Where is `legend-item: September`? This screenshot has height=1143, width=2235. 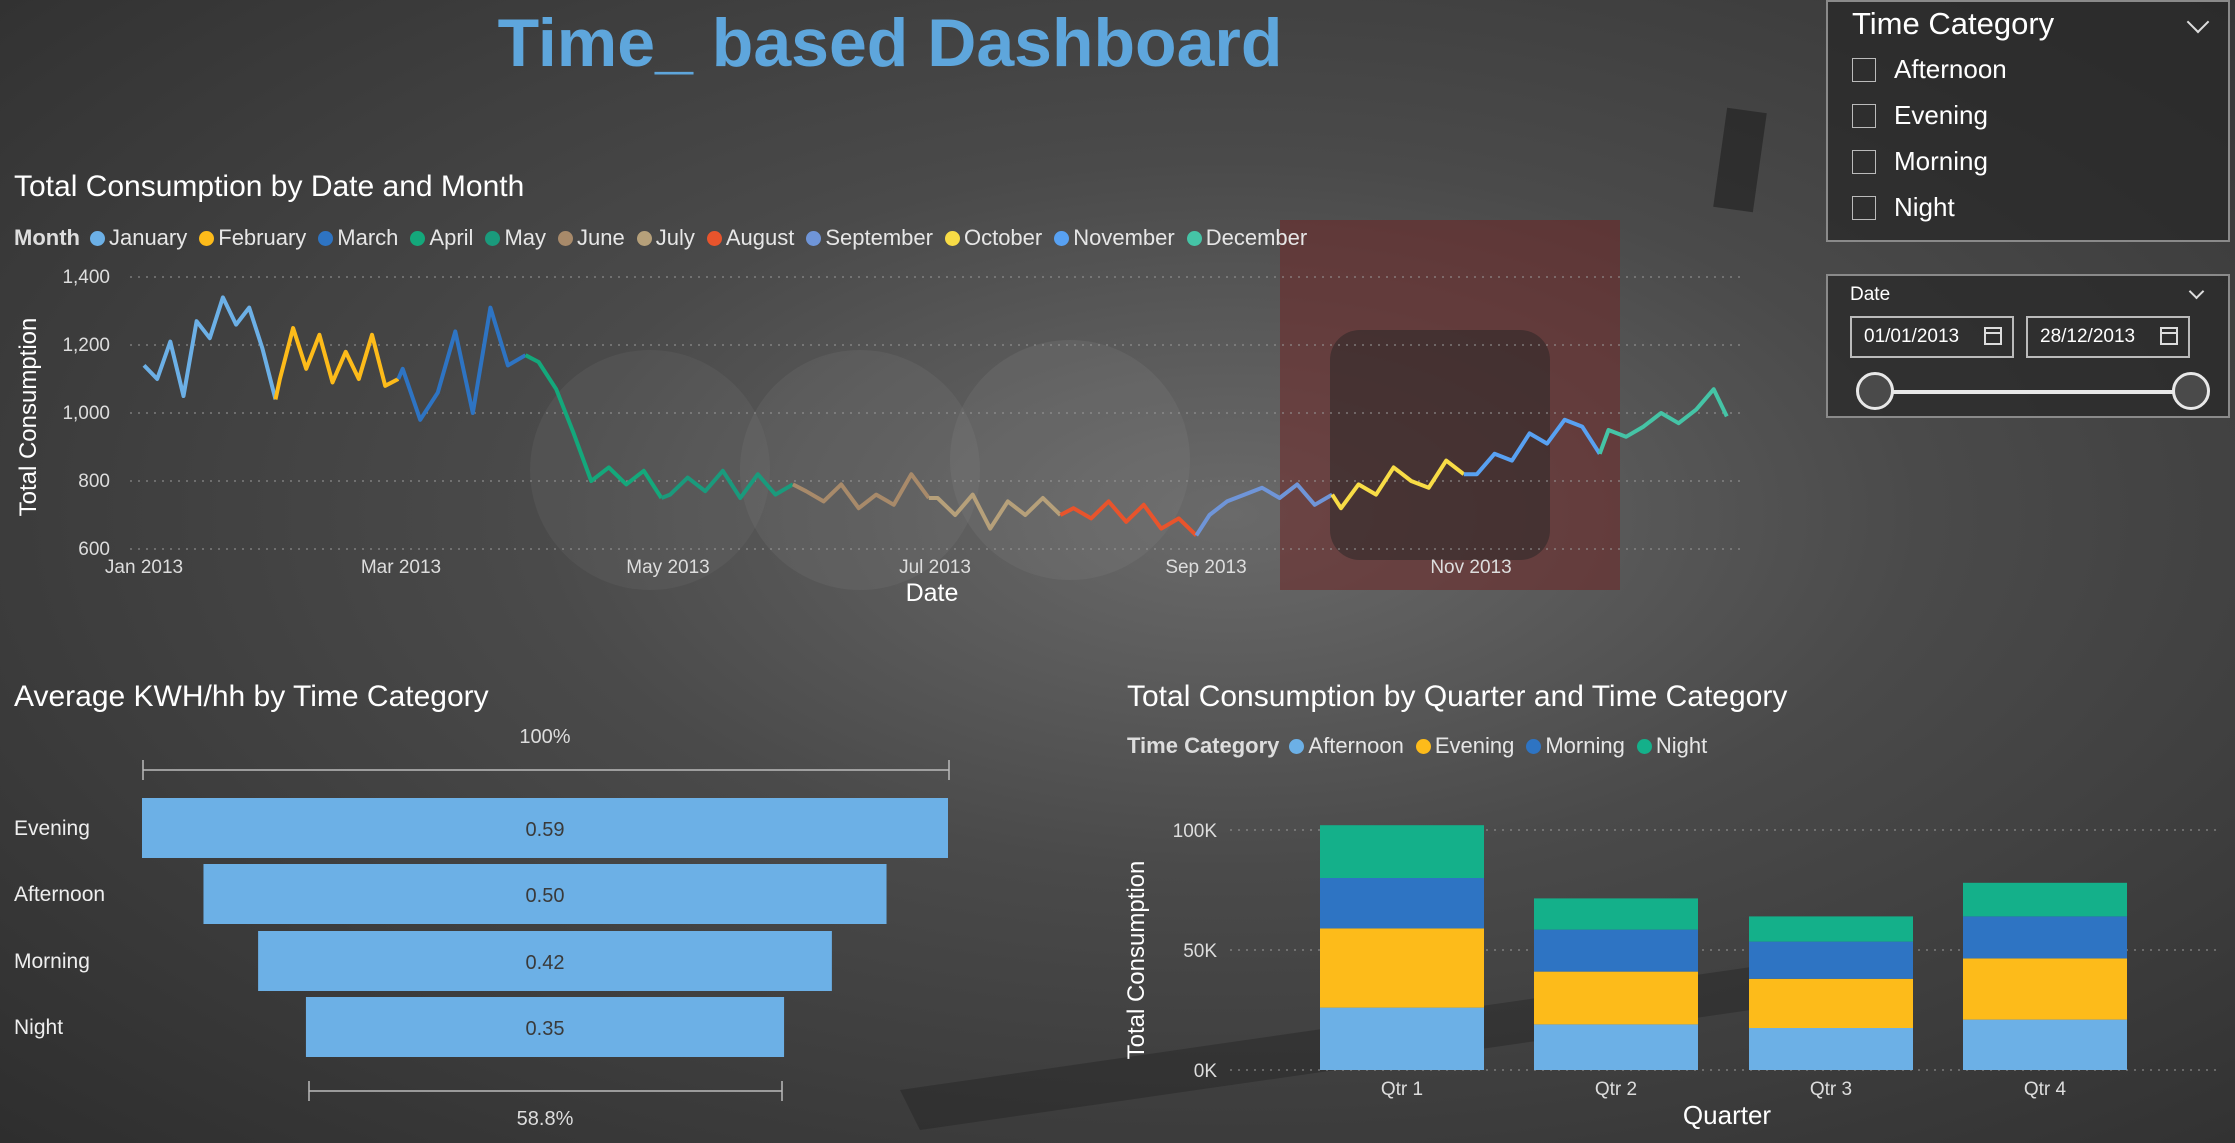 legend-item: September is located at coordinates (869, 238).